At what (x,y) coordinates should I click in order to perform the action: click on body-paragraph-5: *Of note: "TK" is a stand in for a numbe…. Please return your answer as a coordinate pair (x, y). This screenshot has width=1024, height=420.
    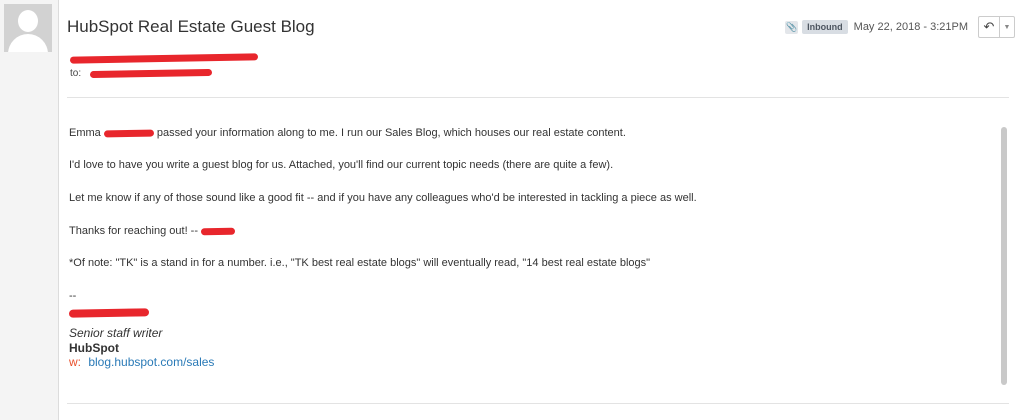
    Looking at the image, I should click on (360, 263).